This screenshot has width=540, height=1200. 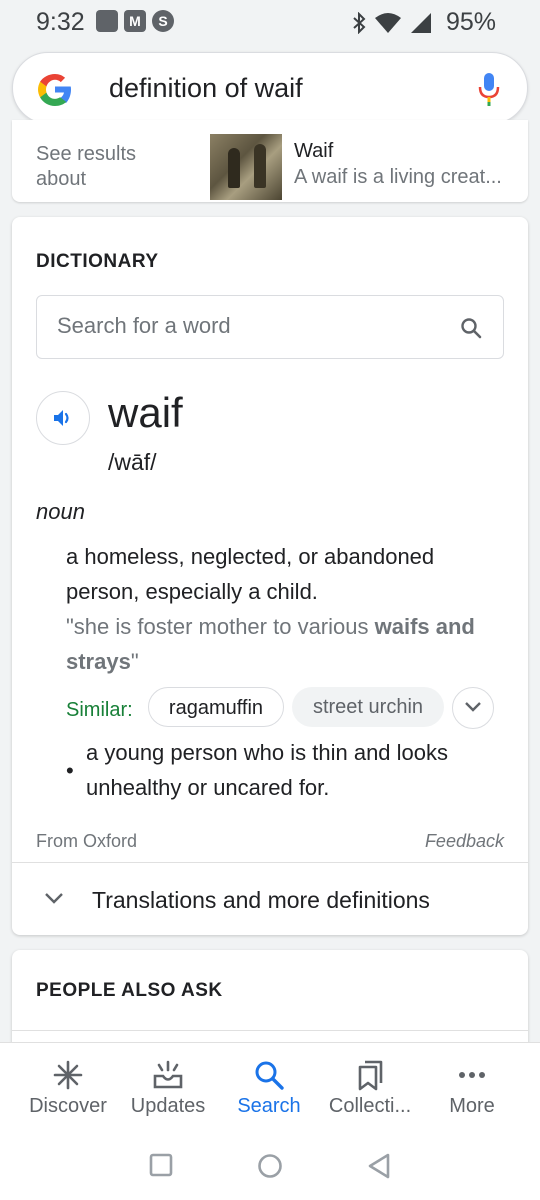 What do you see at coordinates (489, 89) in the screenshot?
I see `mic-icon` at bounding box center [489, 89].